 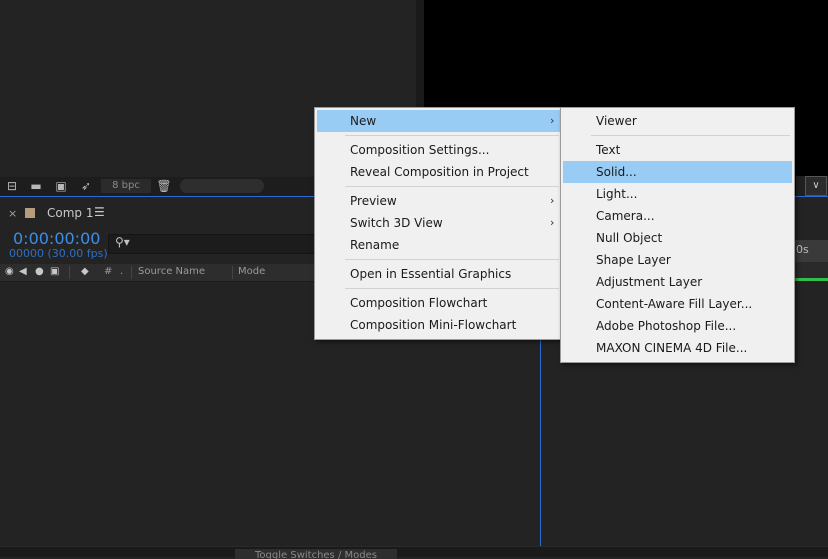 I want to click on menu-item-label: Null Object, so click(x=629, y=238).